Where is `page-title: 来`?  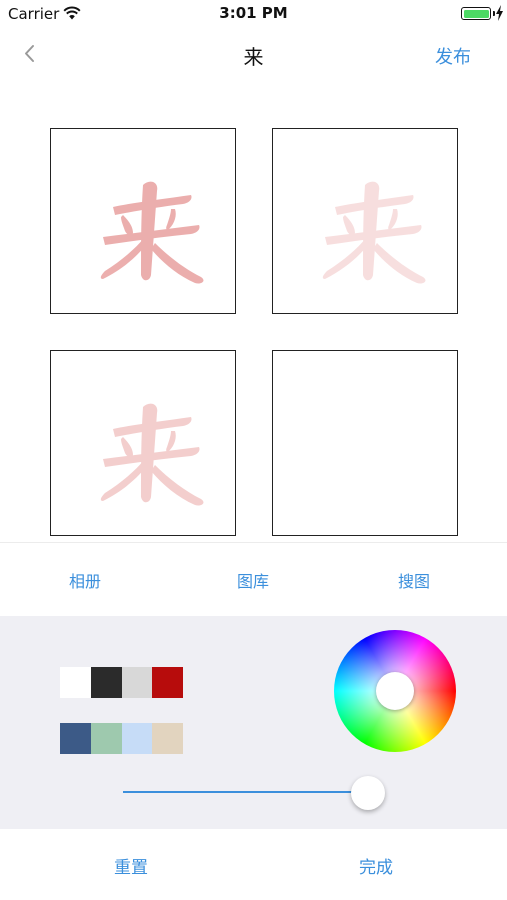
page-title: 来 is located at coordinates (253, 57).